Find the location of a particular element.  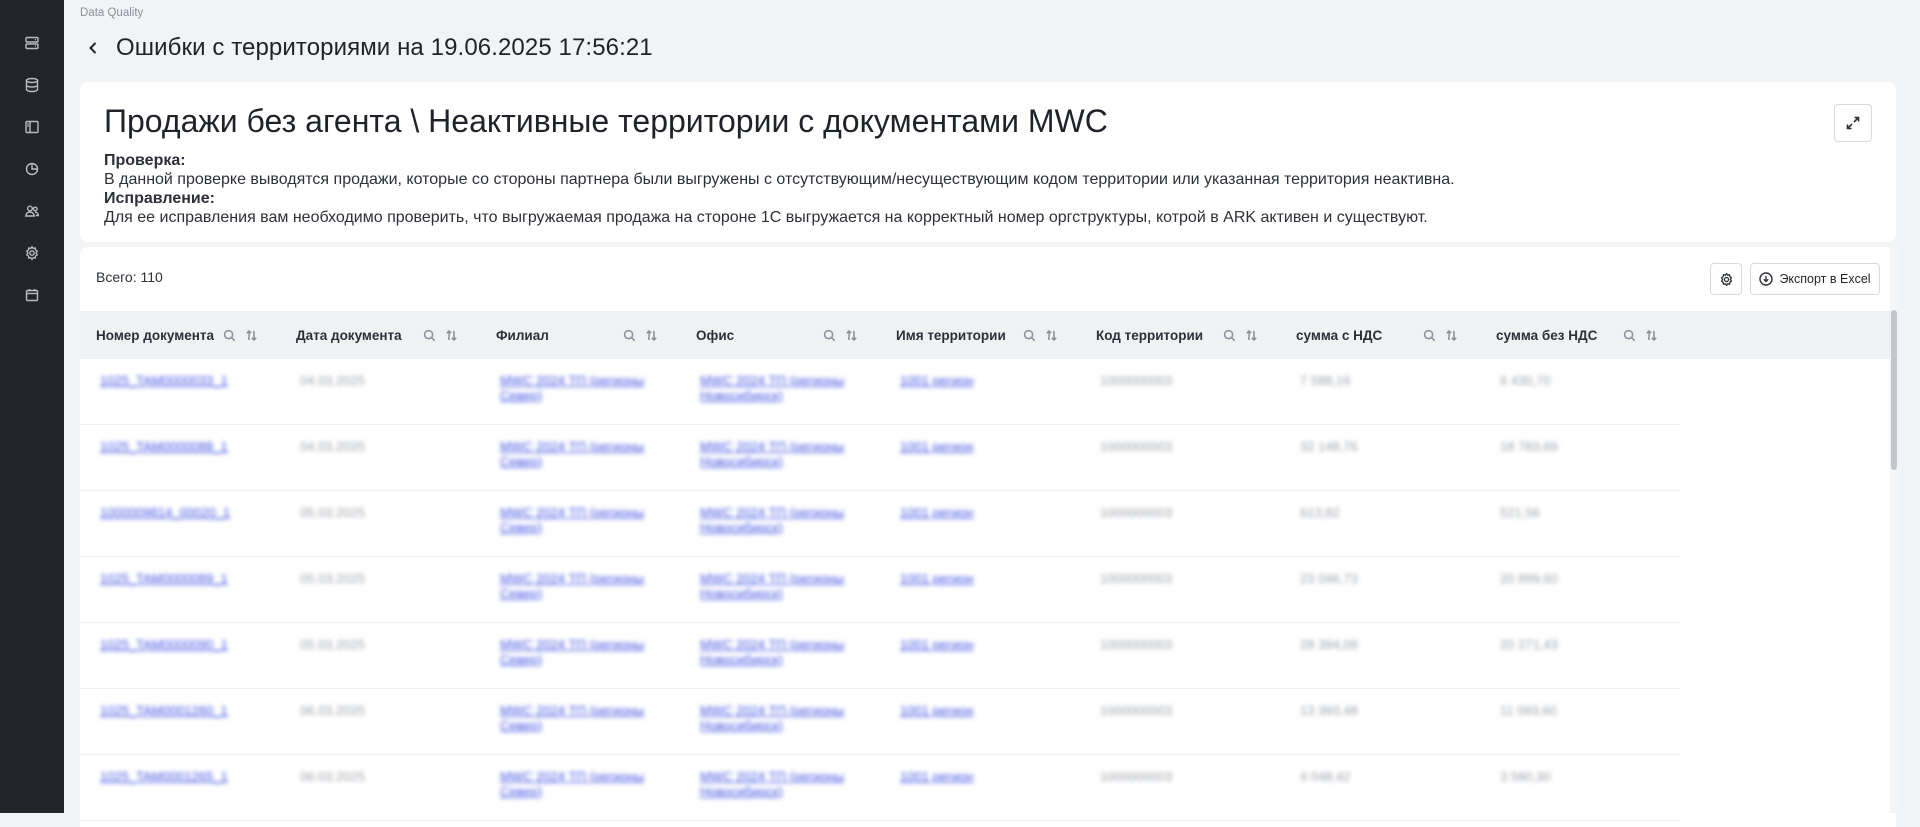

table-settings-button is located at coordinates (1726, 279).